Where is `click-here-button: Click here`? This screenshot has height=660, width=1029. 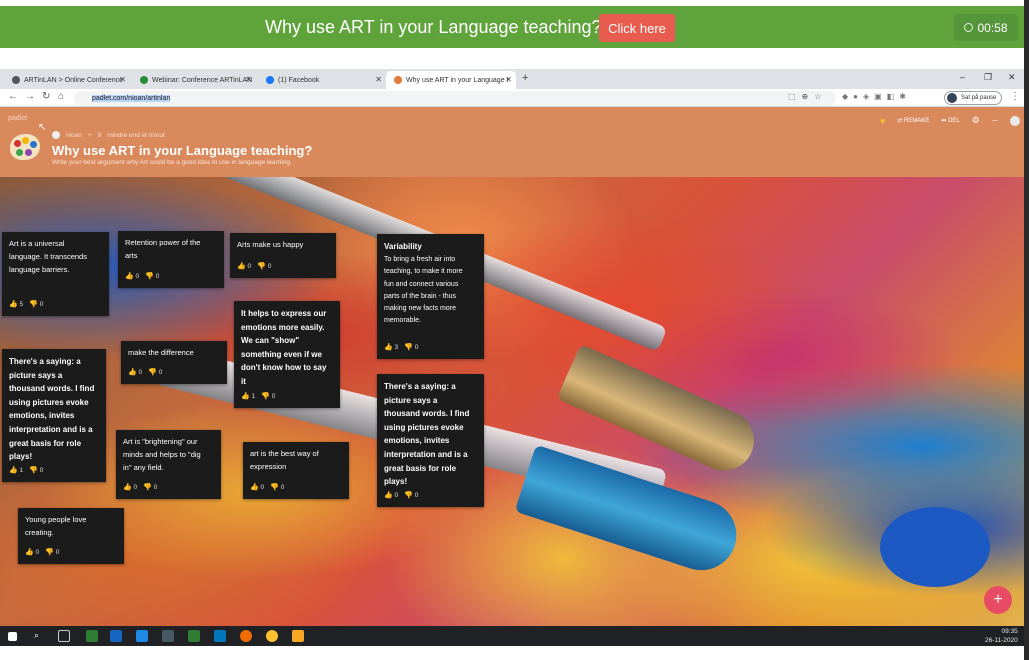 click-here-button: Click here is located at coordinates (637, 28).